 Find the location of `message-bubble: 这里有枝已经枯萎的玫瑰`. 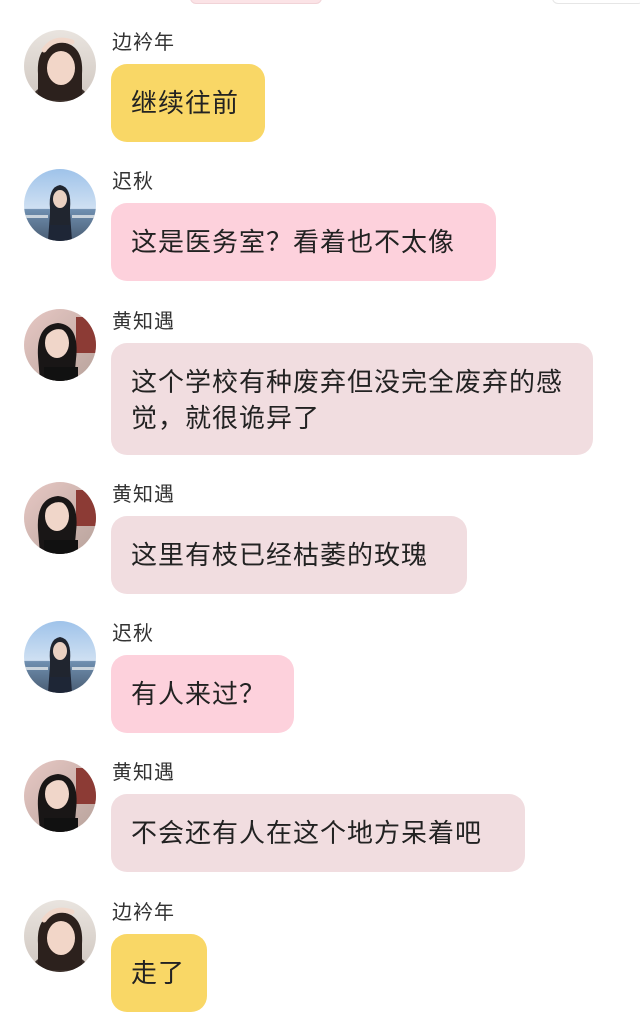

message-bubble: 这里有枝已经枯萎的玫瑰 is located at coordinates (289, 555).